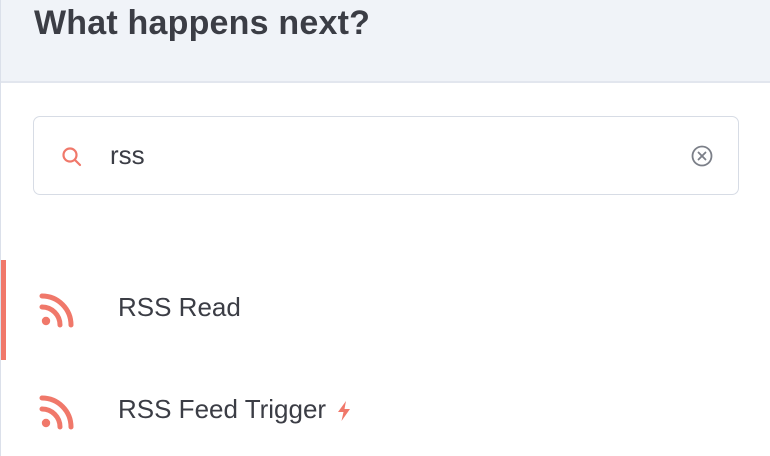 The image size is (770, 456). I want to click on result-label-row: RSS Feed Trigger, so click(235, 409).